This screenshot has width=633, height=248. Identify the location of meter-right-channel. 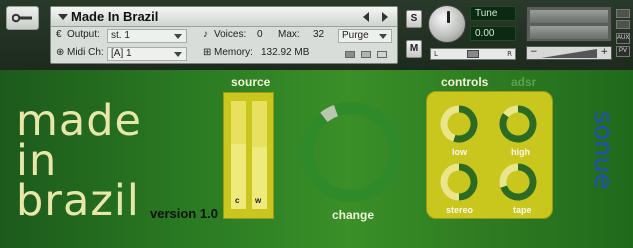
(569, 32).